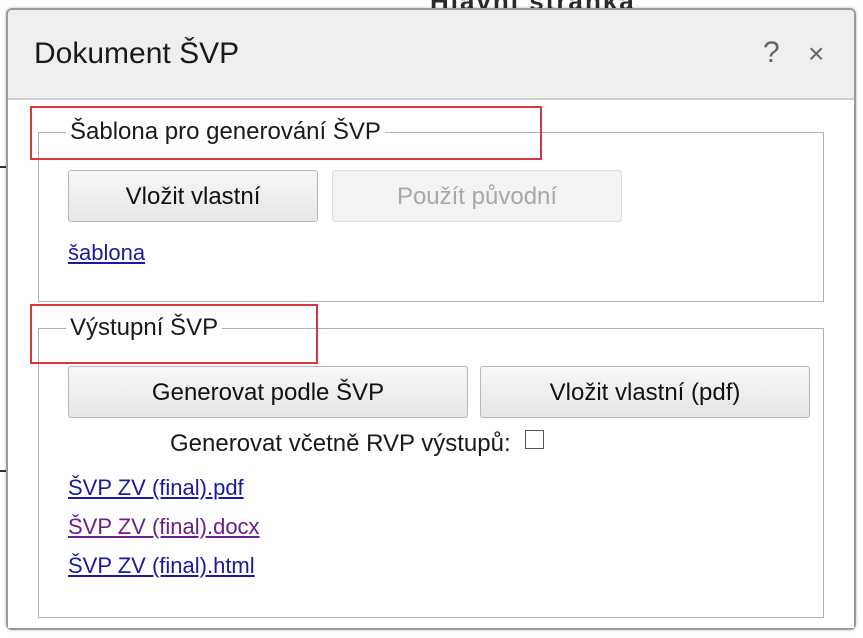 This screenshot has width=863, height=638. I want to click on file-link-pdf: ŠVP ZV (final).pdf, so click(156, 488).